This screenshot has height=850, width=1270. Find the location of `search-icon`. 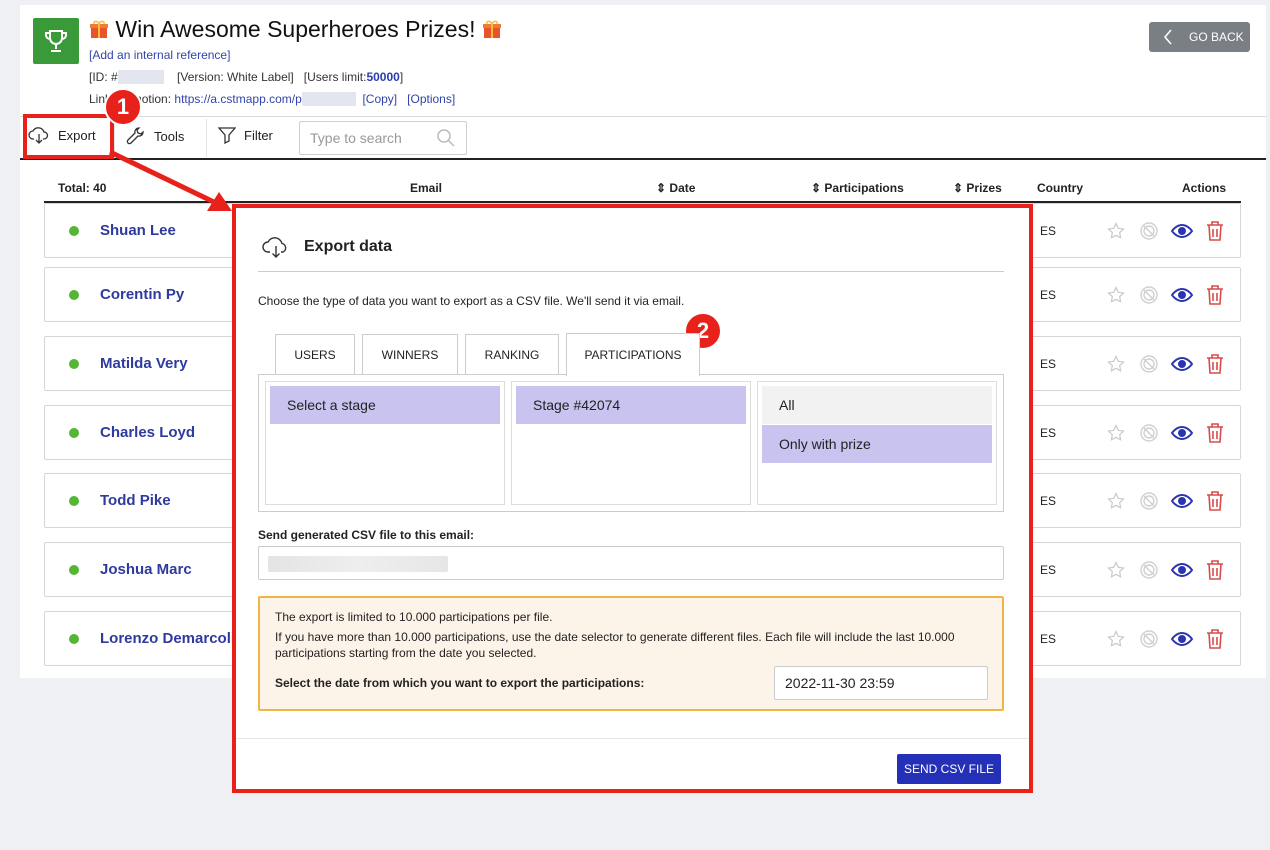

search-icon is located at coordinates (446, 138).